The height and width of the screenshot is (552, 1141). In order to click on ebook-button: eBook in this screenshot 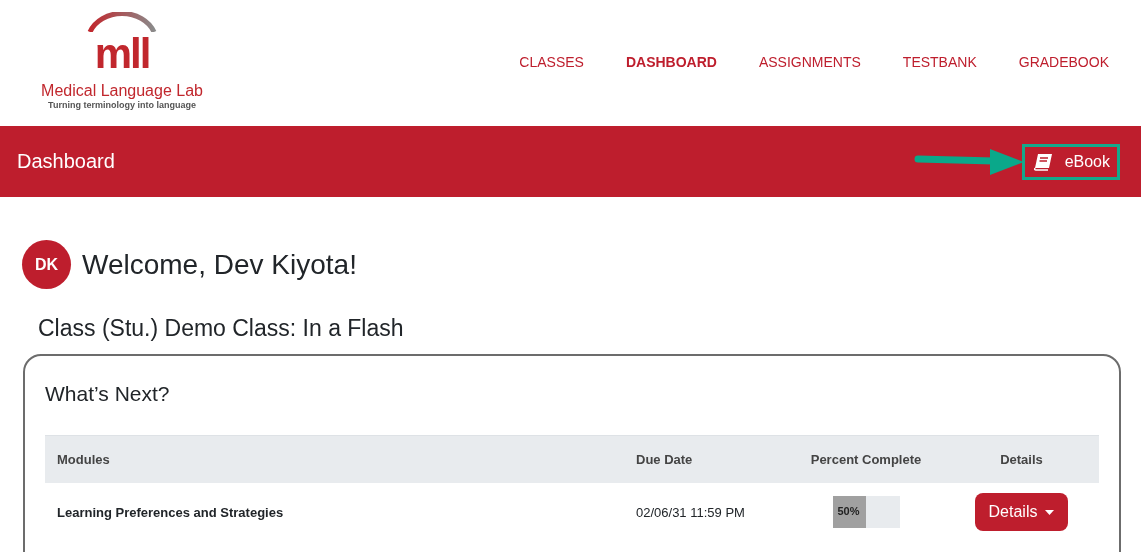, I will do `click(1070, 161)`.